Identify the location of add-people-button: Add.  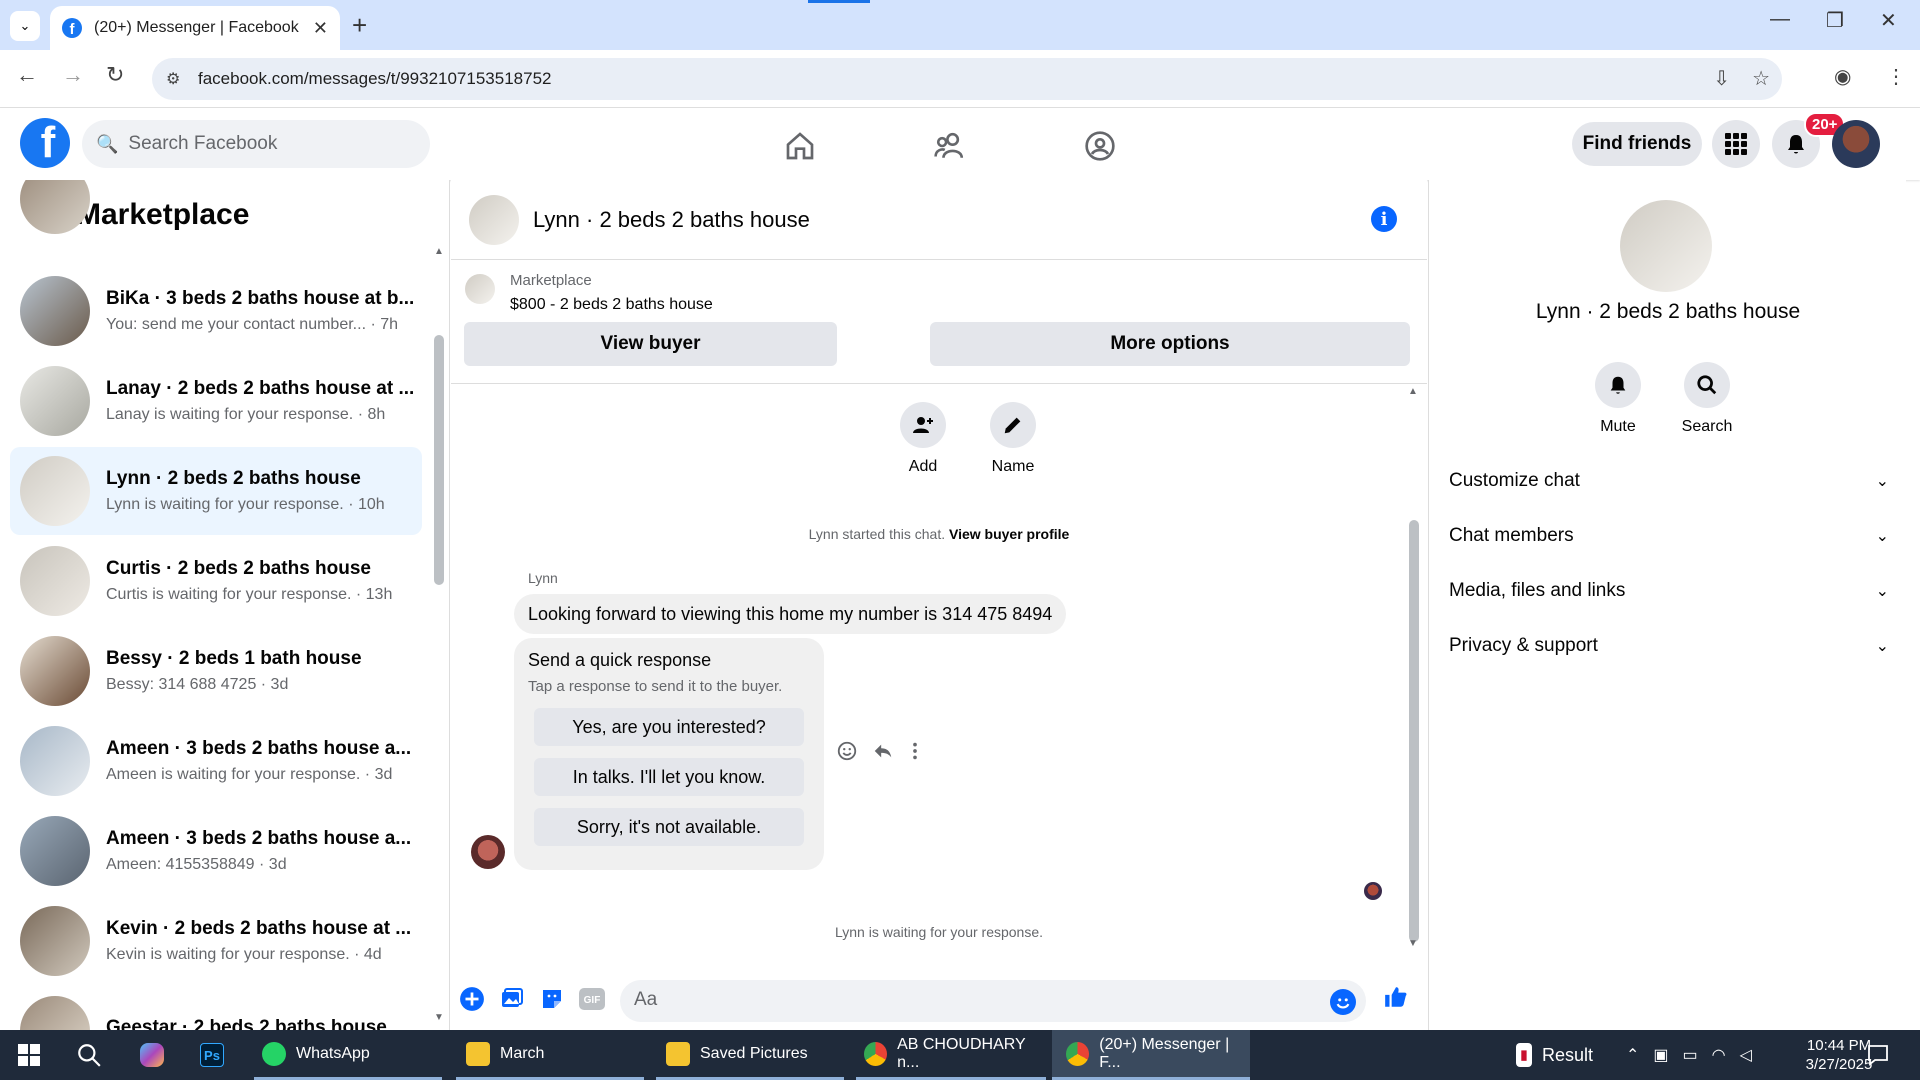
(923, 439).